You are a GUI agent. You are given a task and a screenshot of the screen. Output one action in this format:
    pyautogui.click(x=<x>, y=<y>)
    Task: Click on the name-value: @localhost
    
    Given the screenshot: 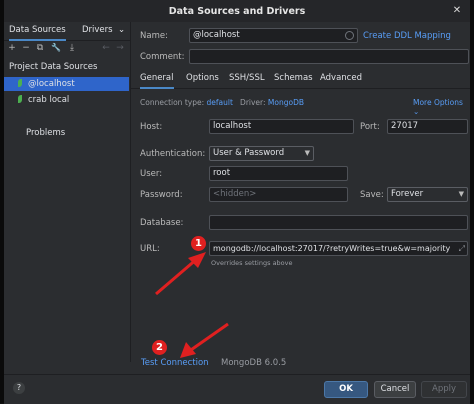 What is the action you would take?
    pyautogui.click(x=216, y=35)
    